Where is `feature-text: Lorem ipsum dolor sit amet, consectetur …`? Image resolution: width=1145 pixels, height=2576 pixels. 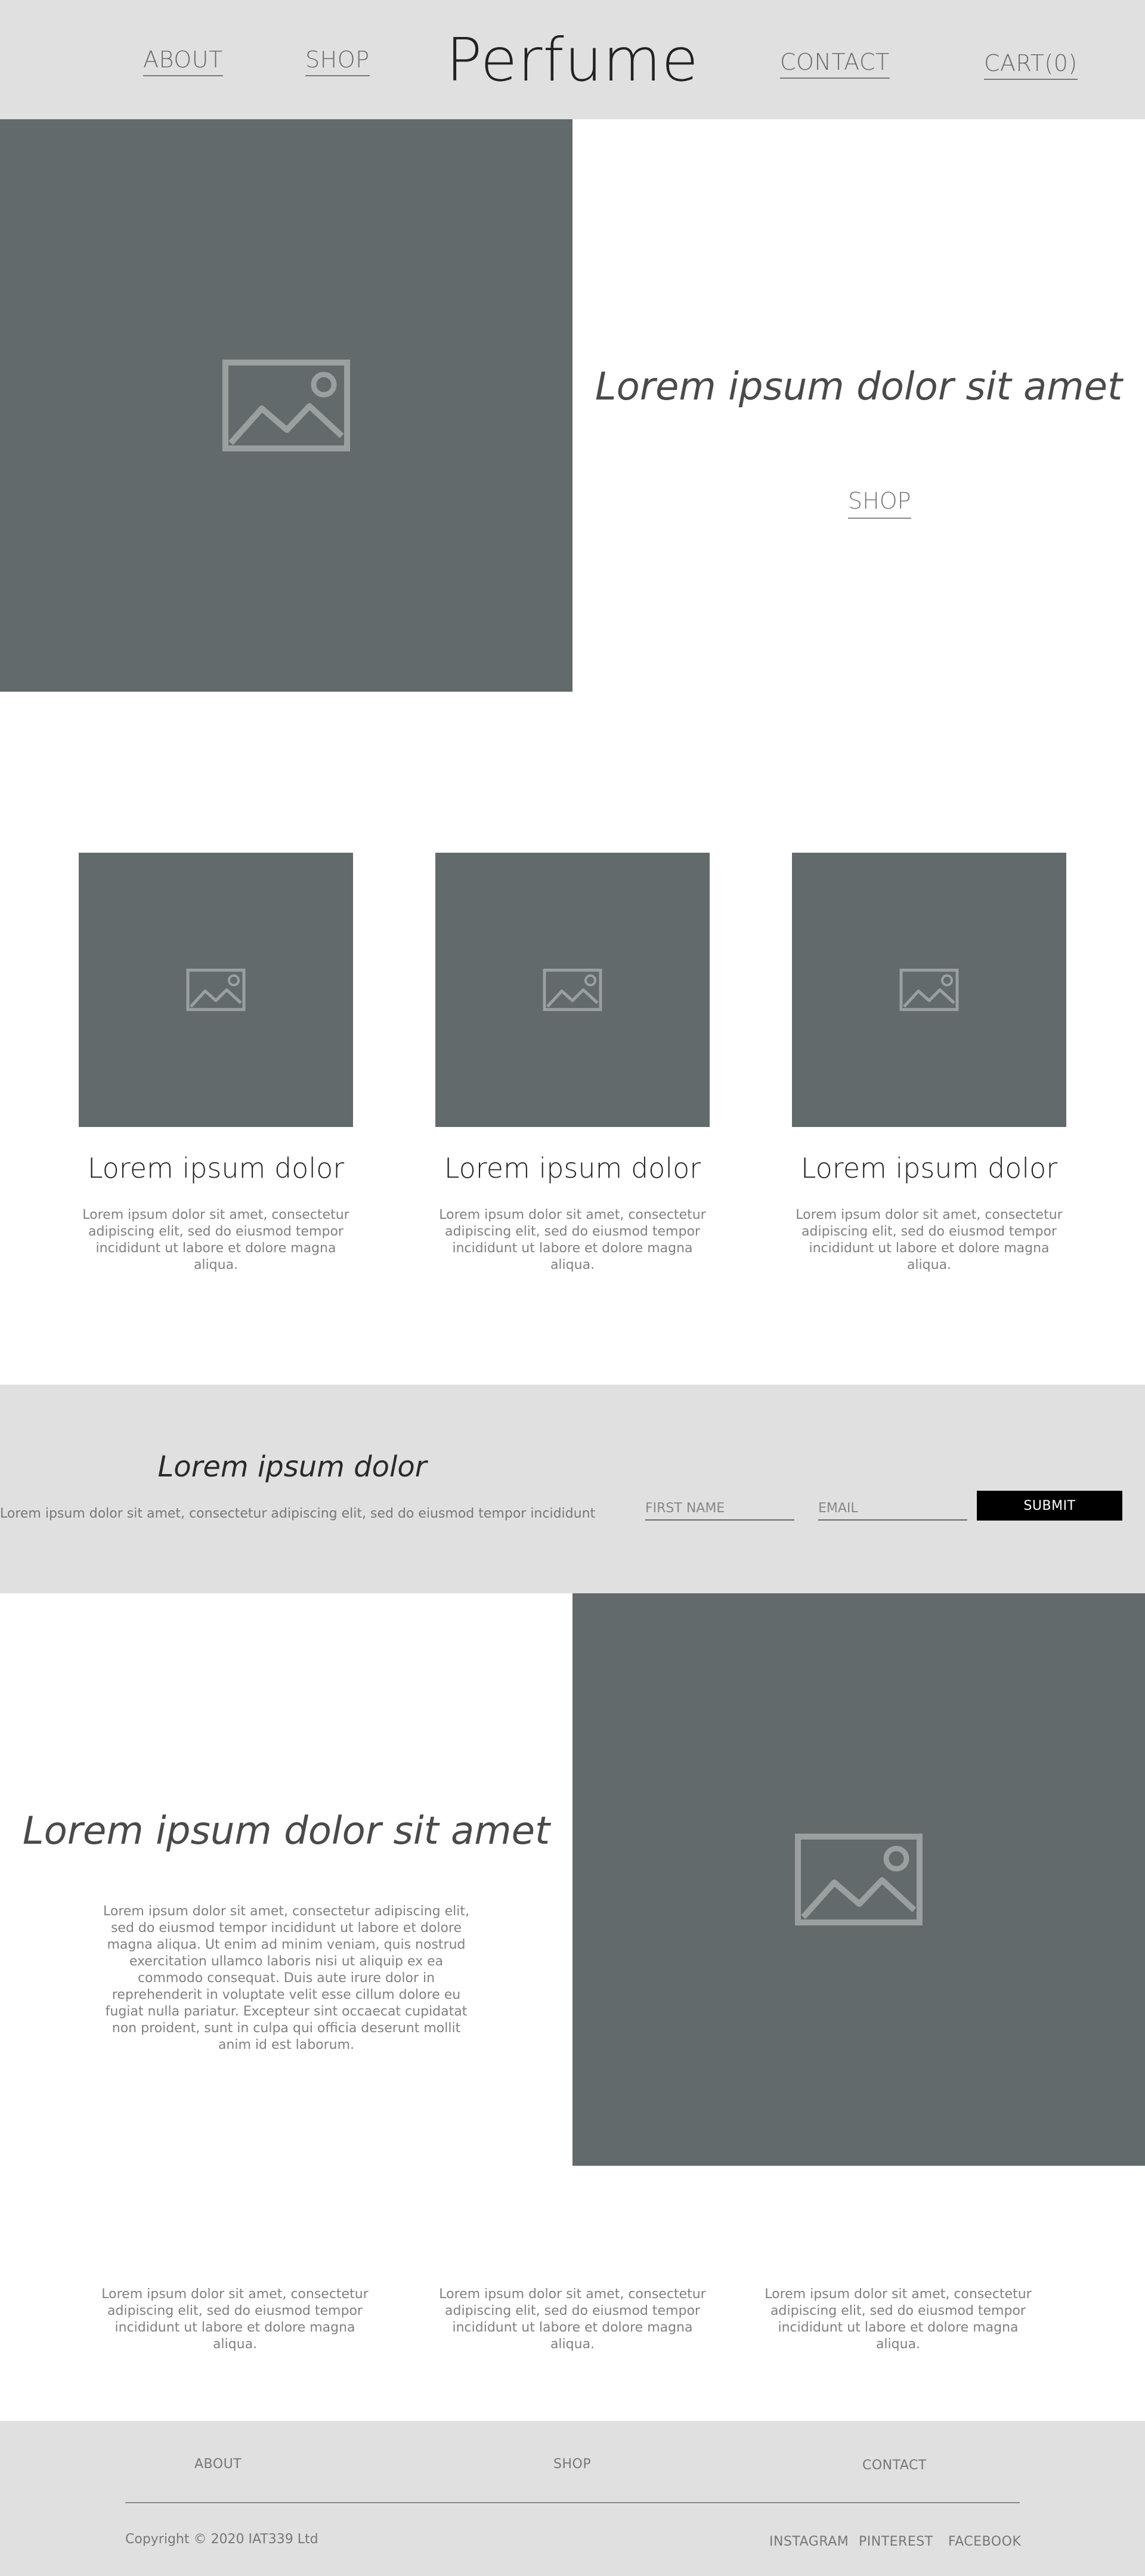 feature-text: Lorem ipsum dolor sit amet, consectetur … is located at coordinates (286, 1978).